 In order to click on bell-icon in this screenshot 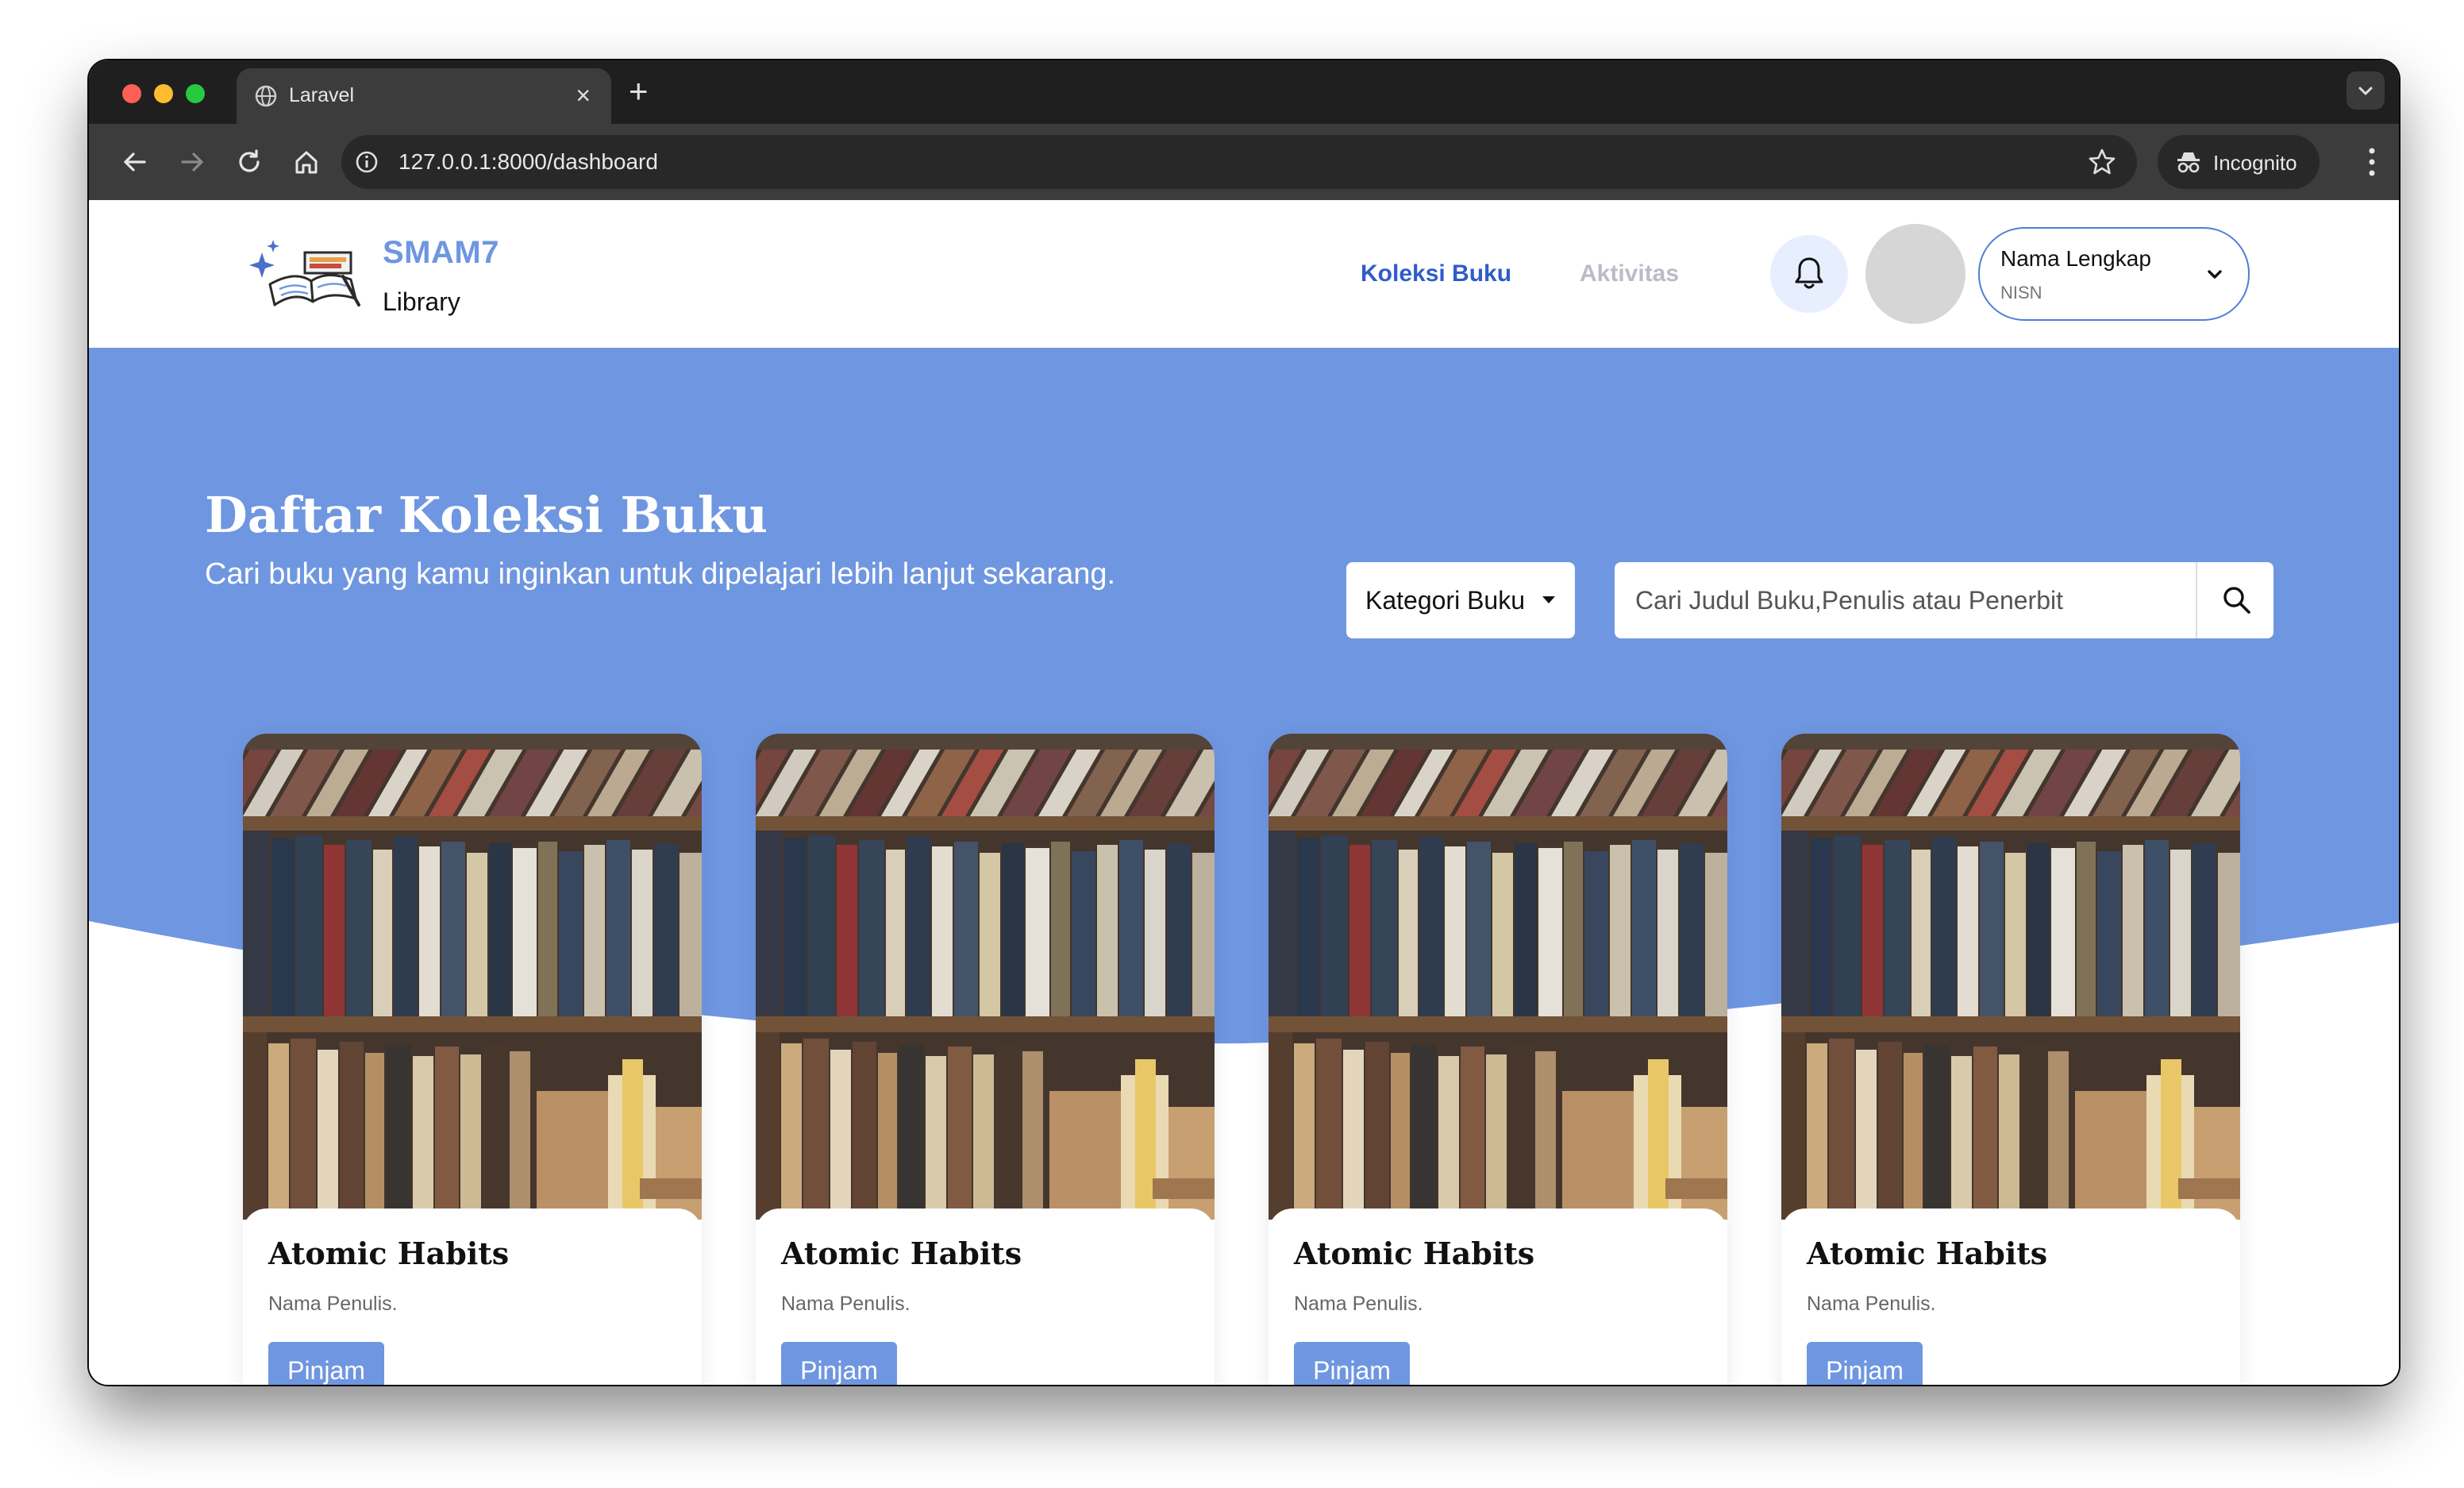, I will do `click(1809, 273)`.